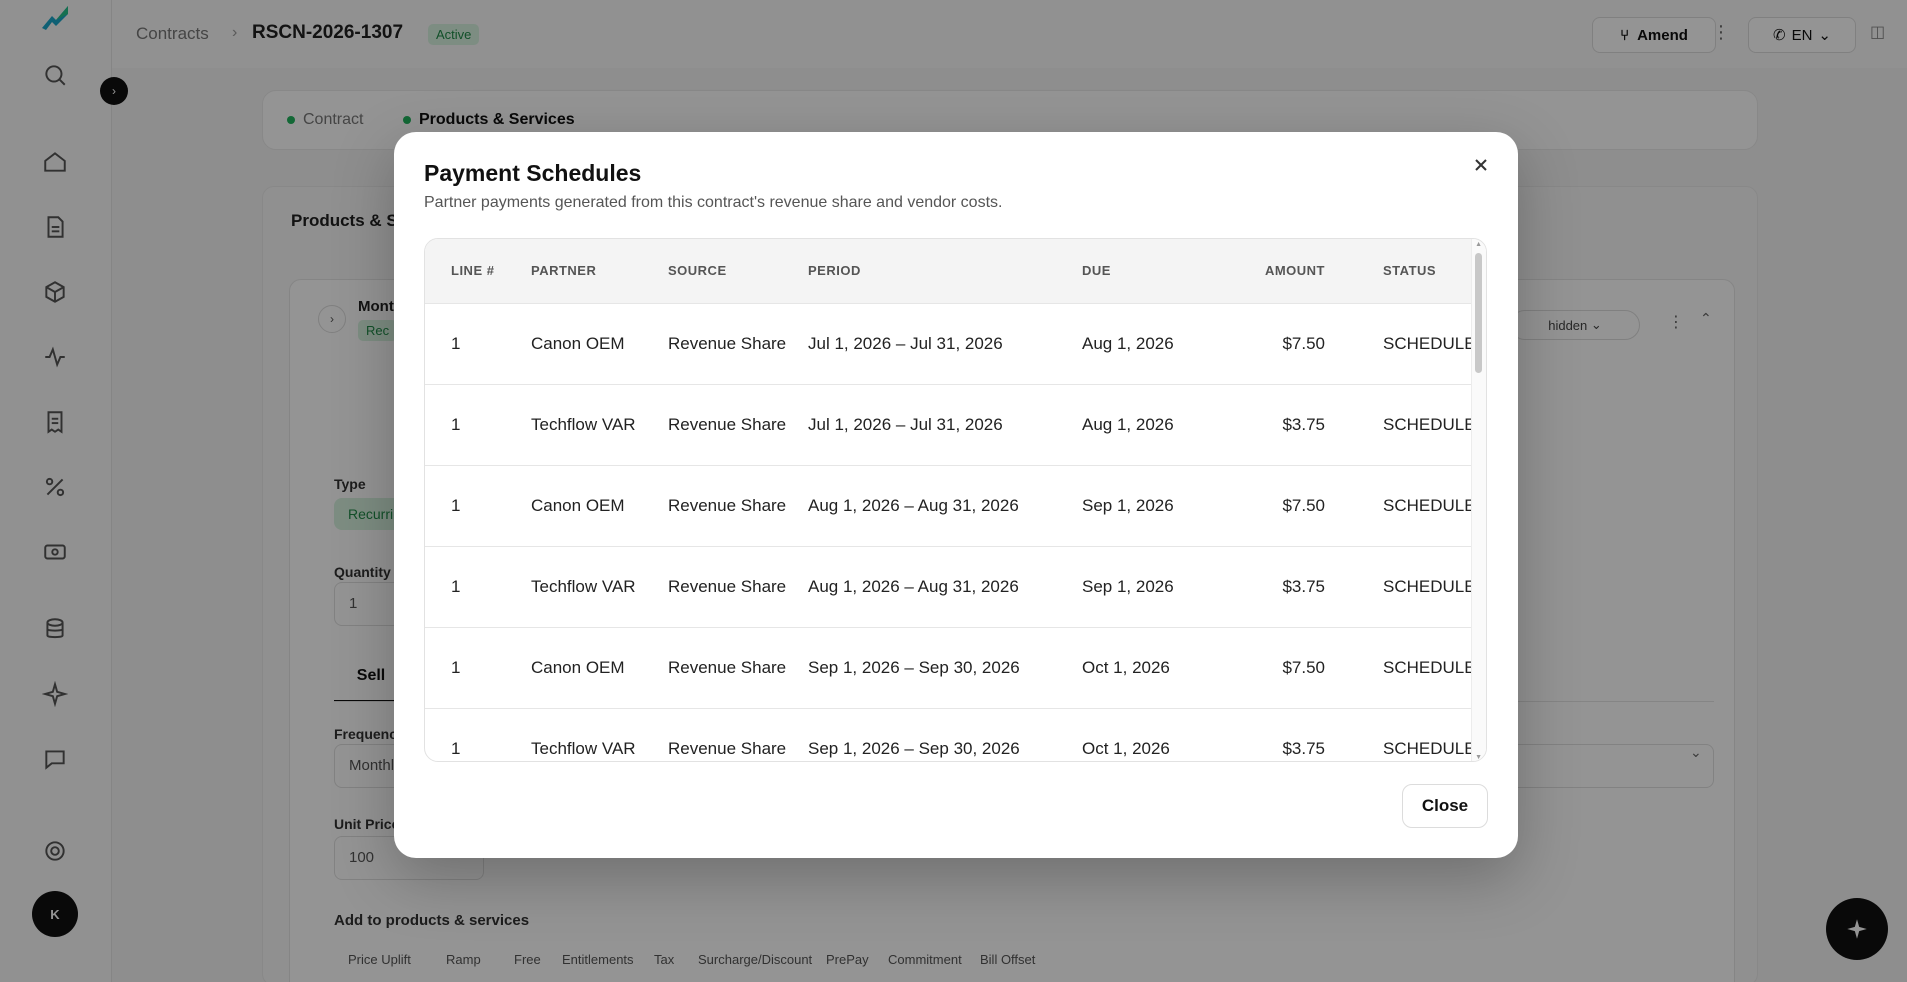 The height and width of the screenshot is (982, 1907). What do you see at coordinates (1445, 806) in the screenshot?
I see `close-button: Close` at bounding box center [1445, 806].